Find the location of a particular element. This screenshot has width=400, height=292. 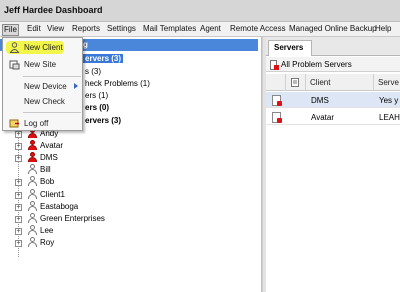

table-row: DMS Yes y is located at coordinates (333, 100).